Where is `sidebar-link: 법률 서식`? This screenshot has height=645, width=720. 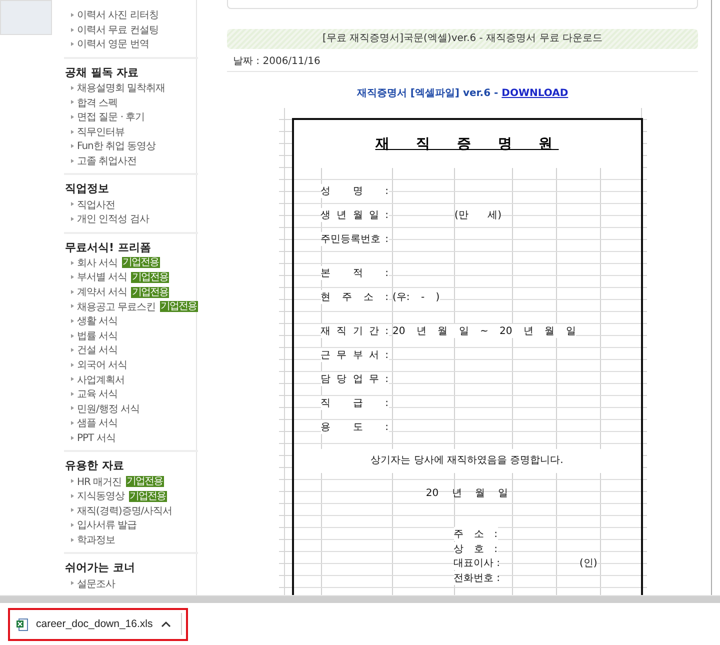 sidebar-link: 법률 서식 is located at coordinates (97, 335).